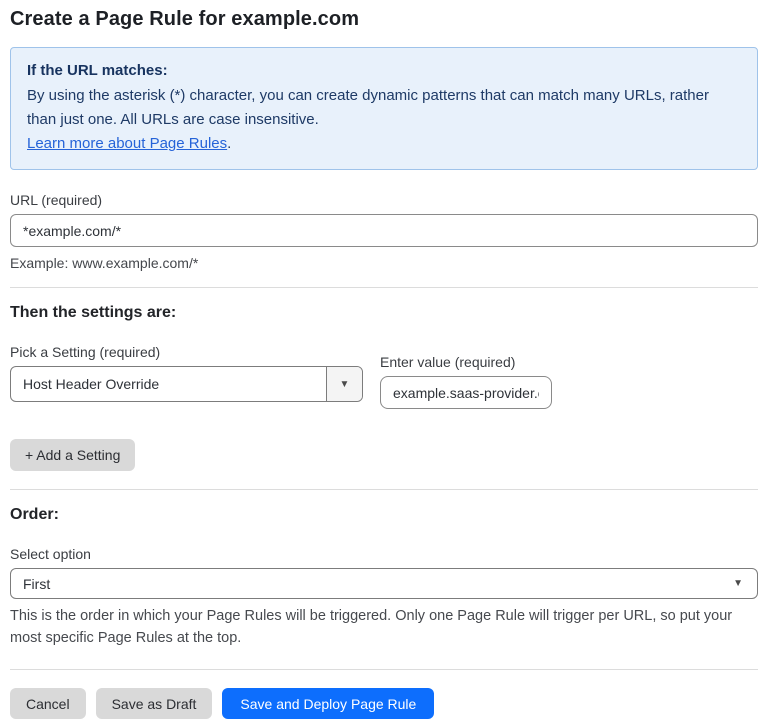  Describe the element at coordinates (48, 703) in the screenshot. I see `cancel-button: Cancel` at that location.